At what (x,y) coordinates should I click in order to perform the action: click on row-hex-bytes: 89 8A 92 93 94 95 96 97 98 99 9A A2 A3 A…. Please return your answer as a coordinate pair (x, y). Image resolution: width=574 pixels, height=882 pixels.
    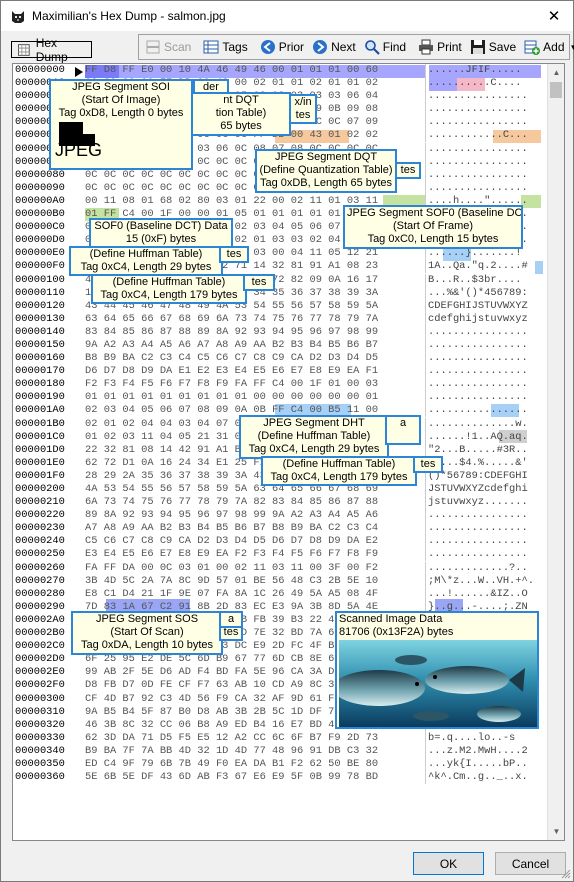
    Looking at the image, I should click on (231, 515).